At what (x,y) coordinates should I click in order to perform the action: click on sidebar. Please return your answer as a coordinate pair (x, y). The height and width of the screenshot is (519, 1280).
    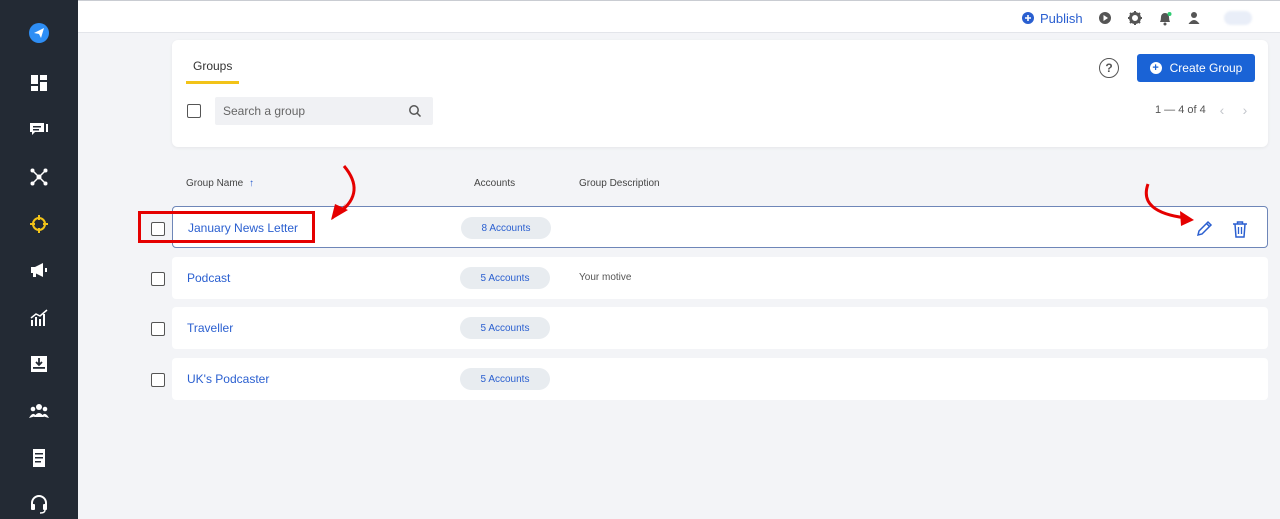
    Looking at the image, I should click on (39, 259).